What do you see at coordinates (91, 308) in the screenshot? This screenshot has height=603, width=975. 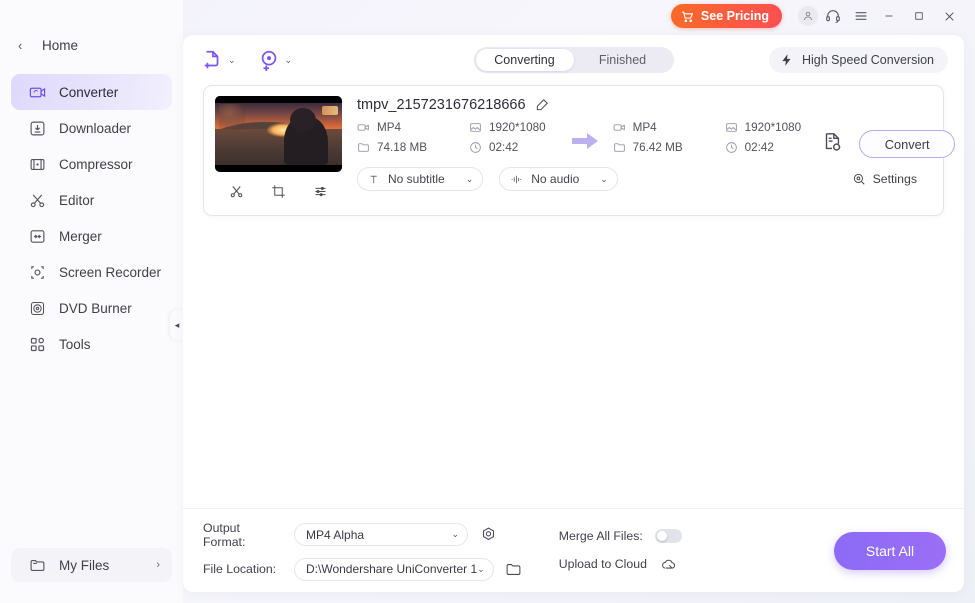 I see `sidebar-item-dvd-burner: DVD Burner` at bounding box center [91, 308].